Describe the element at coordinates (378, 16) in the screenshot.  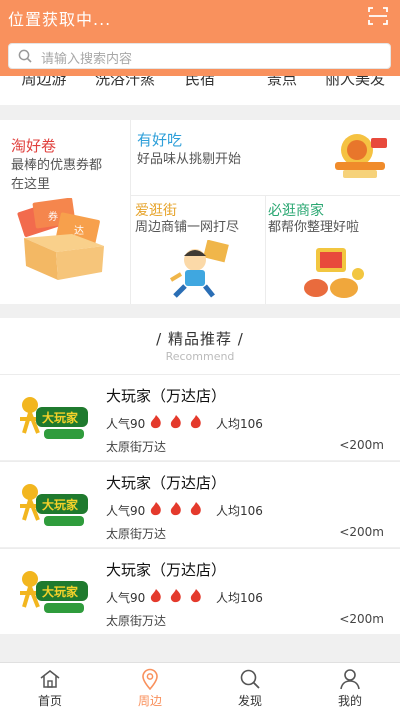
I see `scan-icon` at that location.